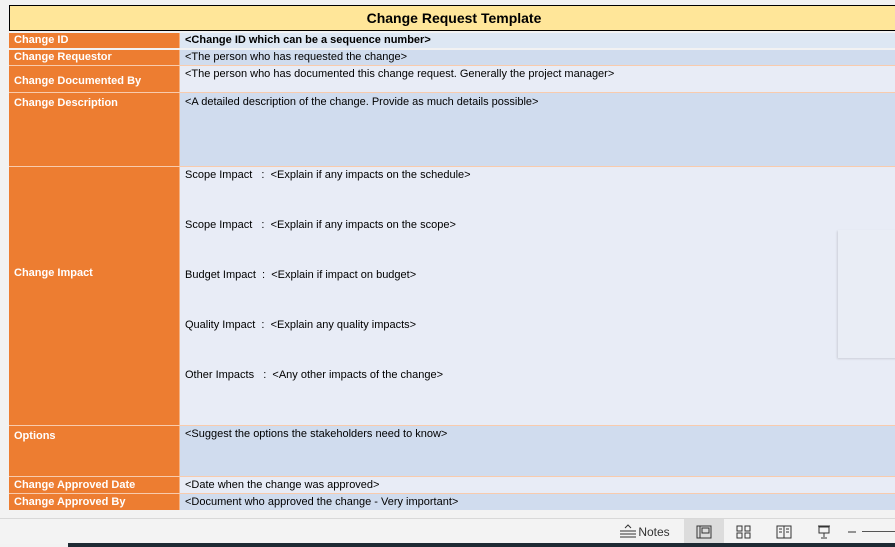  Describe the element at coordinates (537, 485) in the screenshot. I see `row-value: <Date when the change was approved>` at that location.